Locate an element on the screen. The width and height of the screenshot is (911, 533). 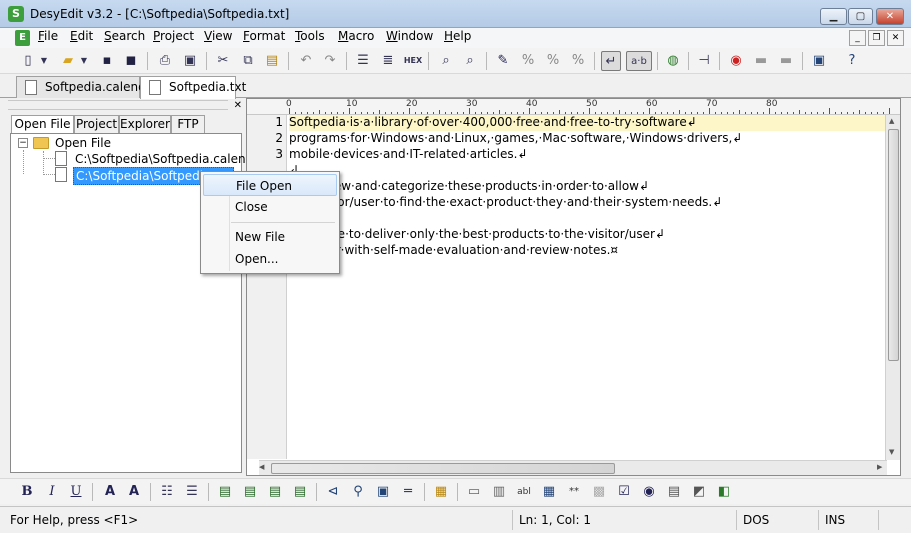
cut-icon: ✂ is located at coordinates (223, 61).